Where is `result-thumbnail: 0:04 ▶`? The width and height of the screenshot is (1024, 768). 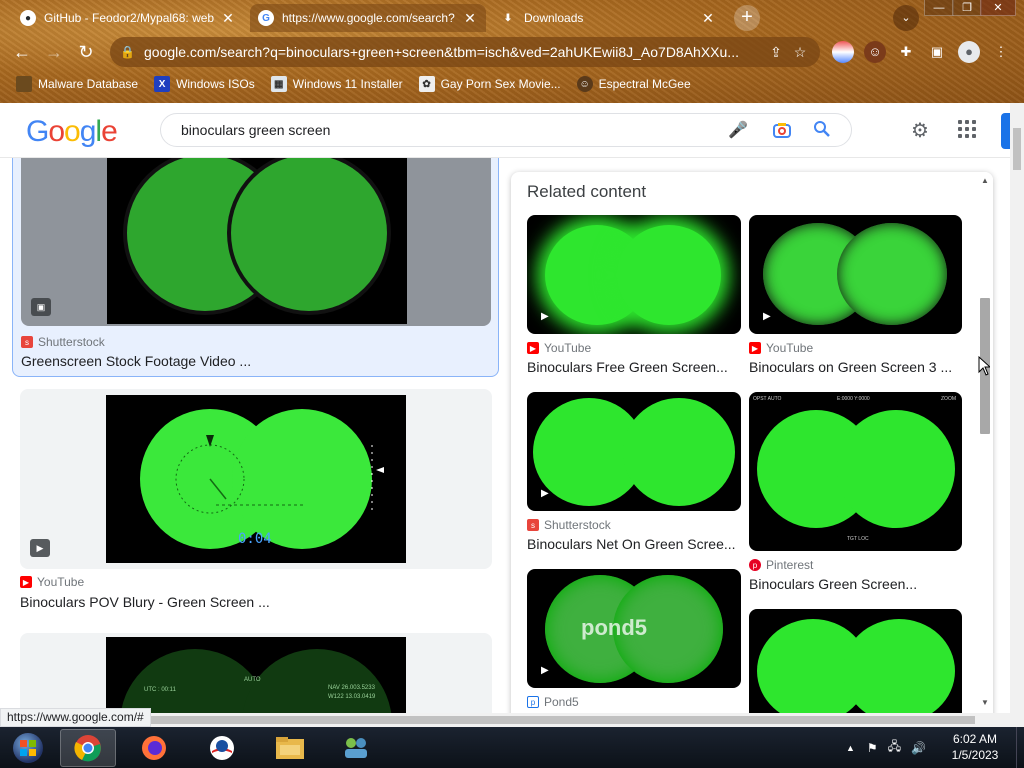 result-thumbnail: 0:04 ▶ is located at coordinates (256, 479).